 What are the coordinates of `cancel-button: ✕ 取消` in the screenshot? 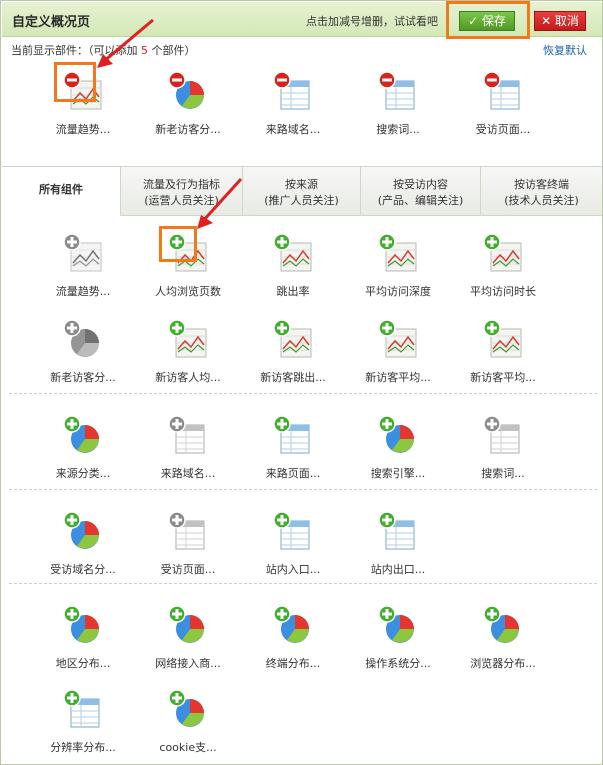 It's located at (560, 21).